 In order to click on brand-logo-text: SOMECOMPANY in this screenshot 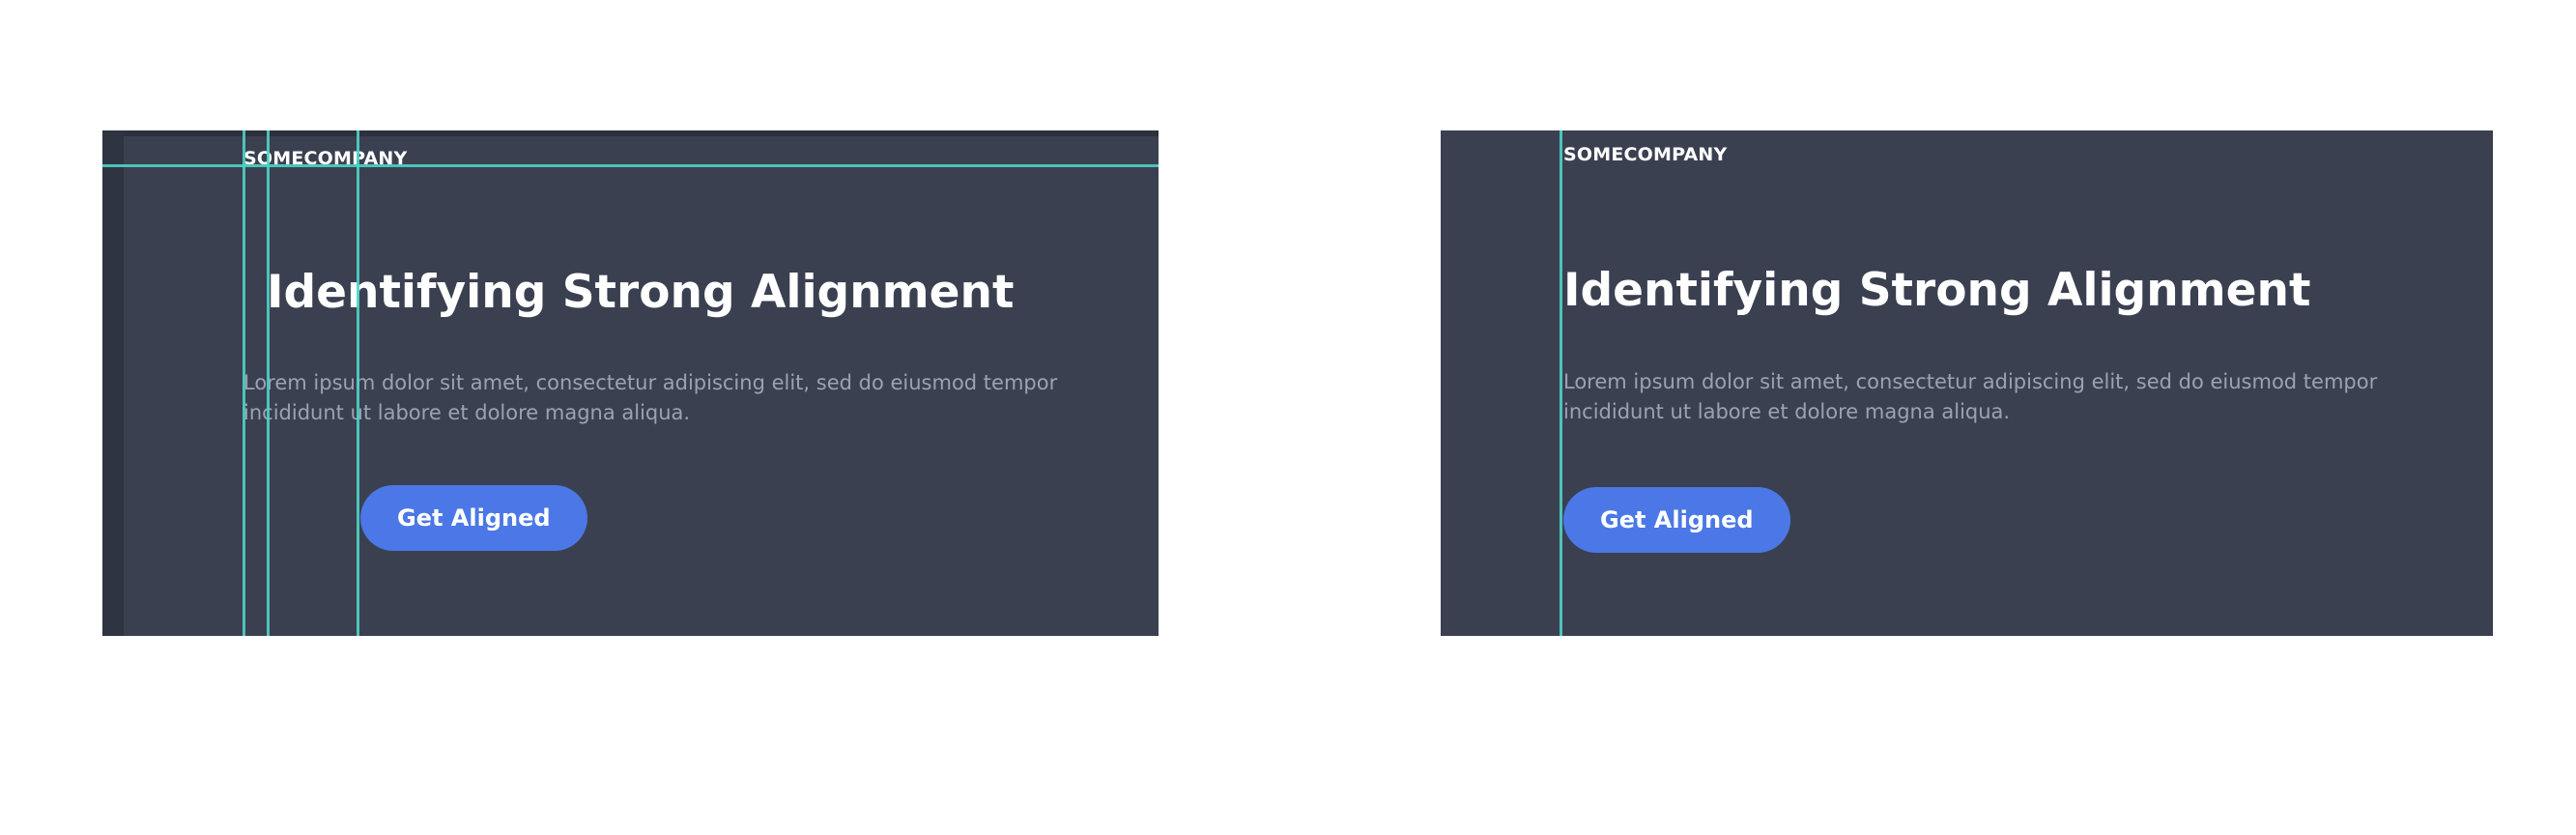, I will do `click(1646, 154)`.